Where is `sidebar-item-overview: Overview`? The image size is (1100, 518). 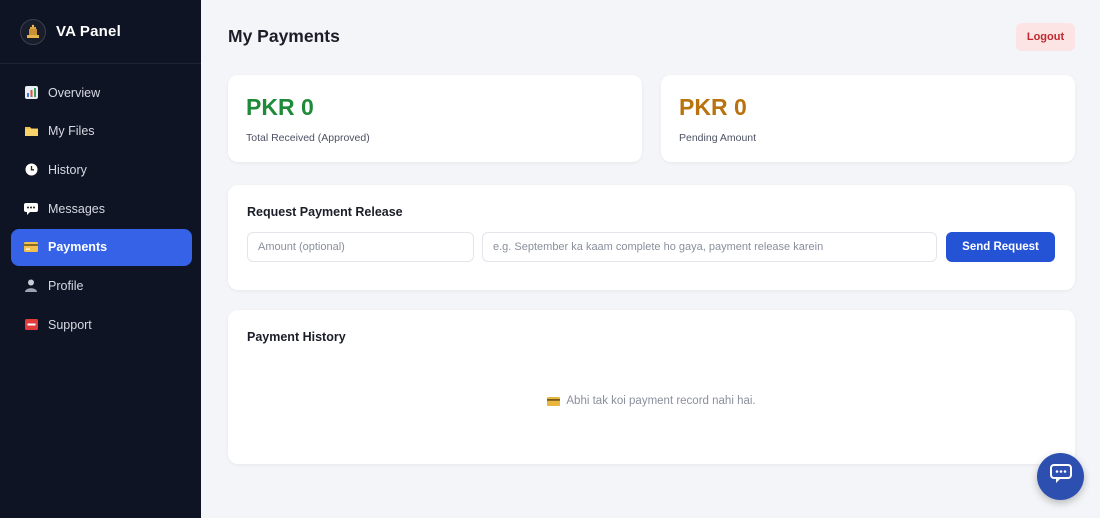
sidebar-item-overview: Overview is located at coordinates (101, 92).